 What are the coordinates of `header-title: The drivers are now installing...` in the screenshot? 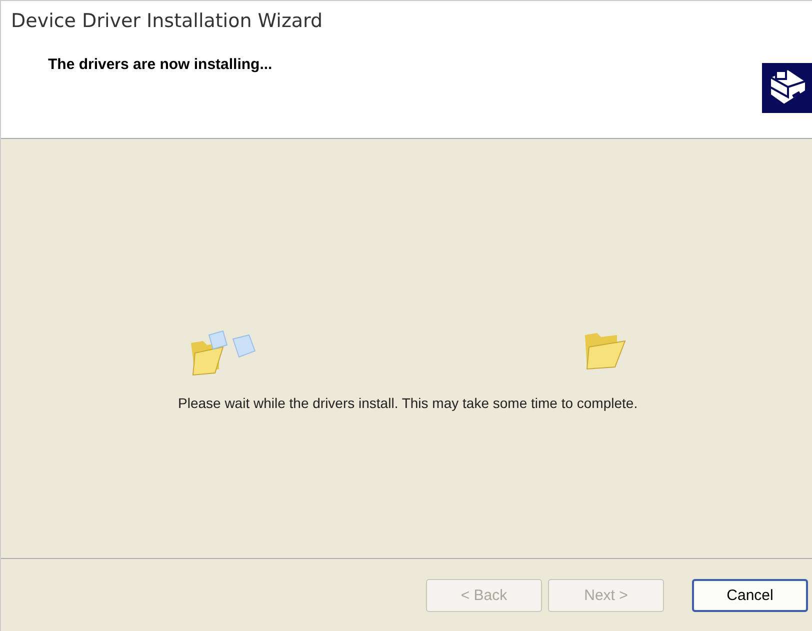 It's located at (160, 64).